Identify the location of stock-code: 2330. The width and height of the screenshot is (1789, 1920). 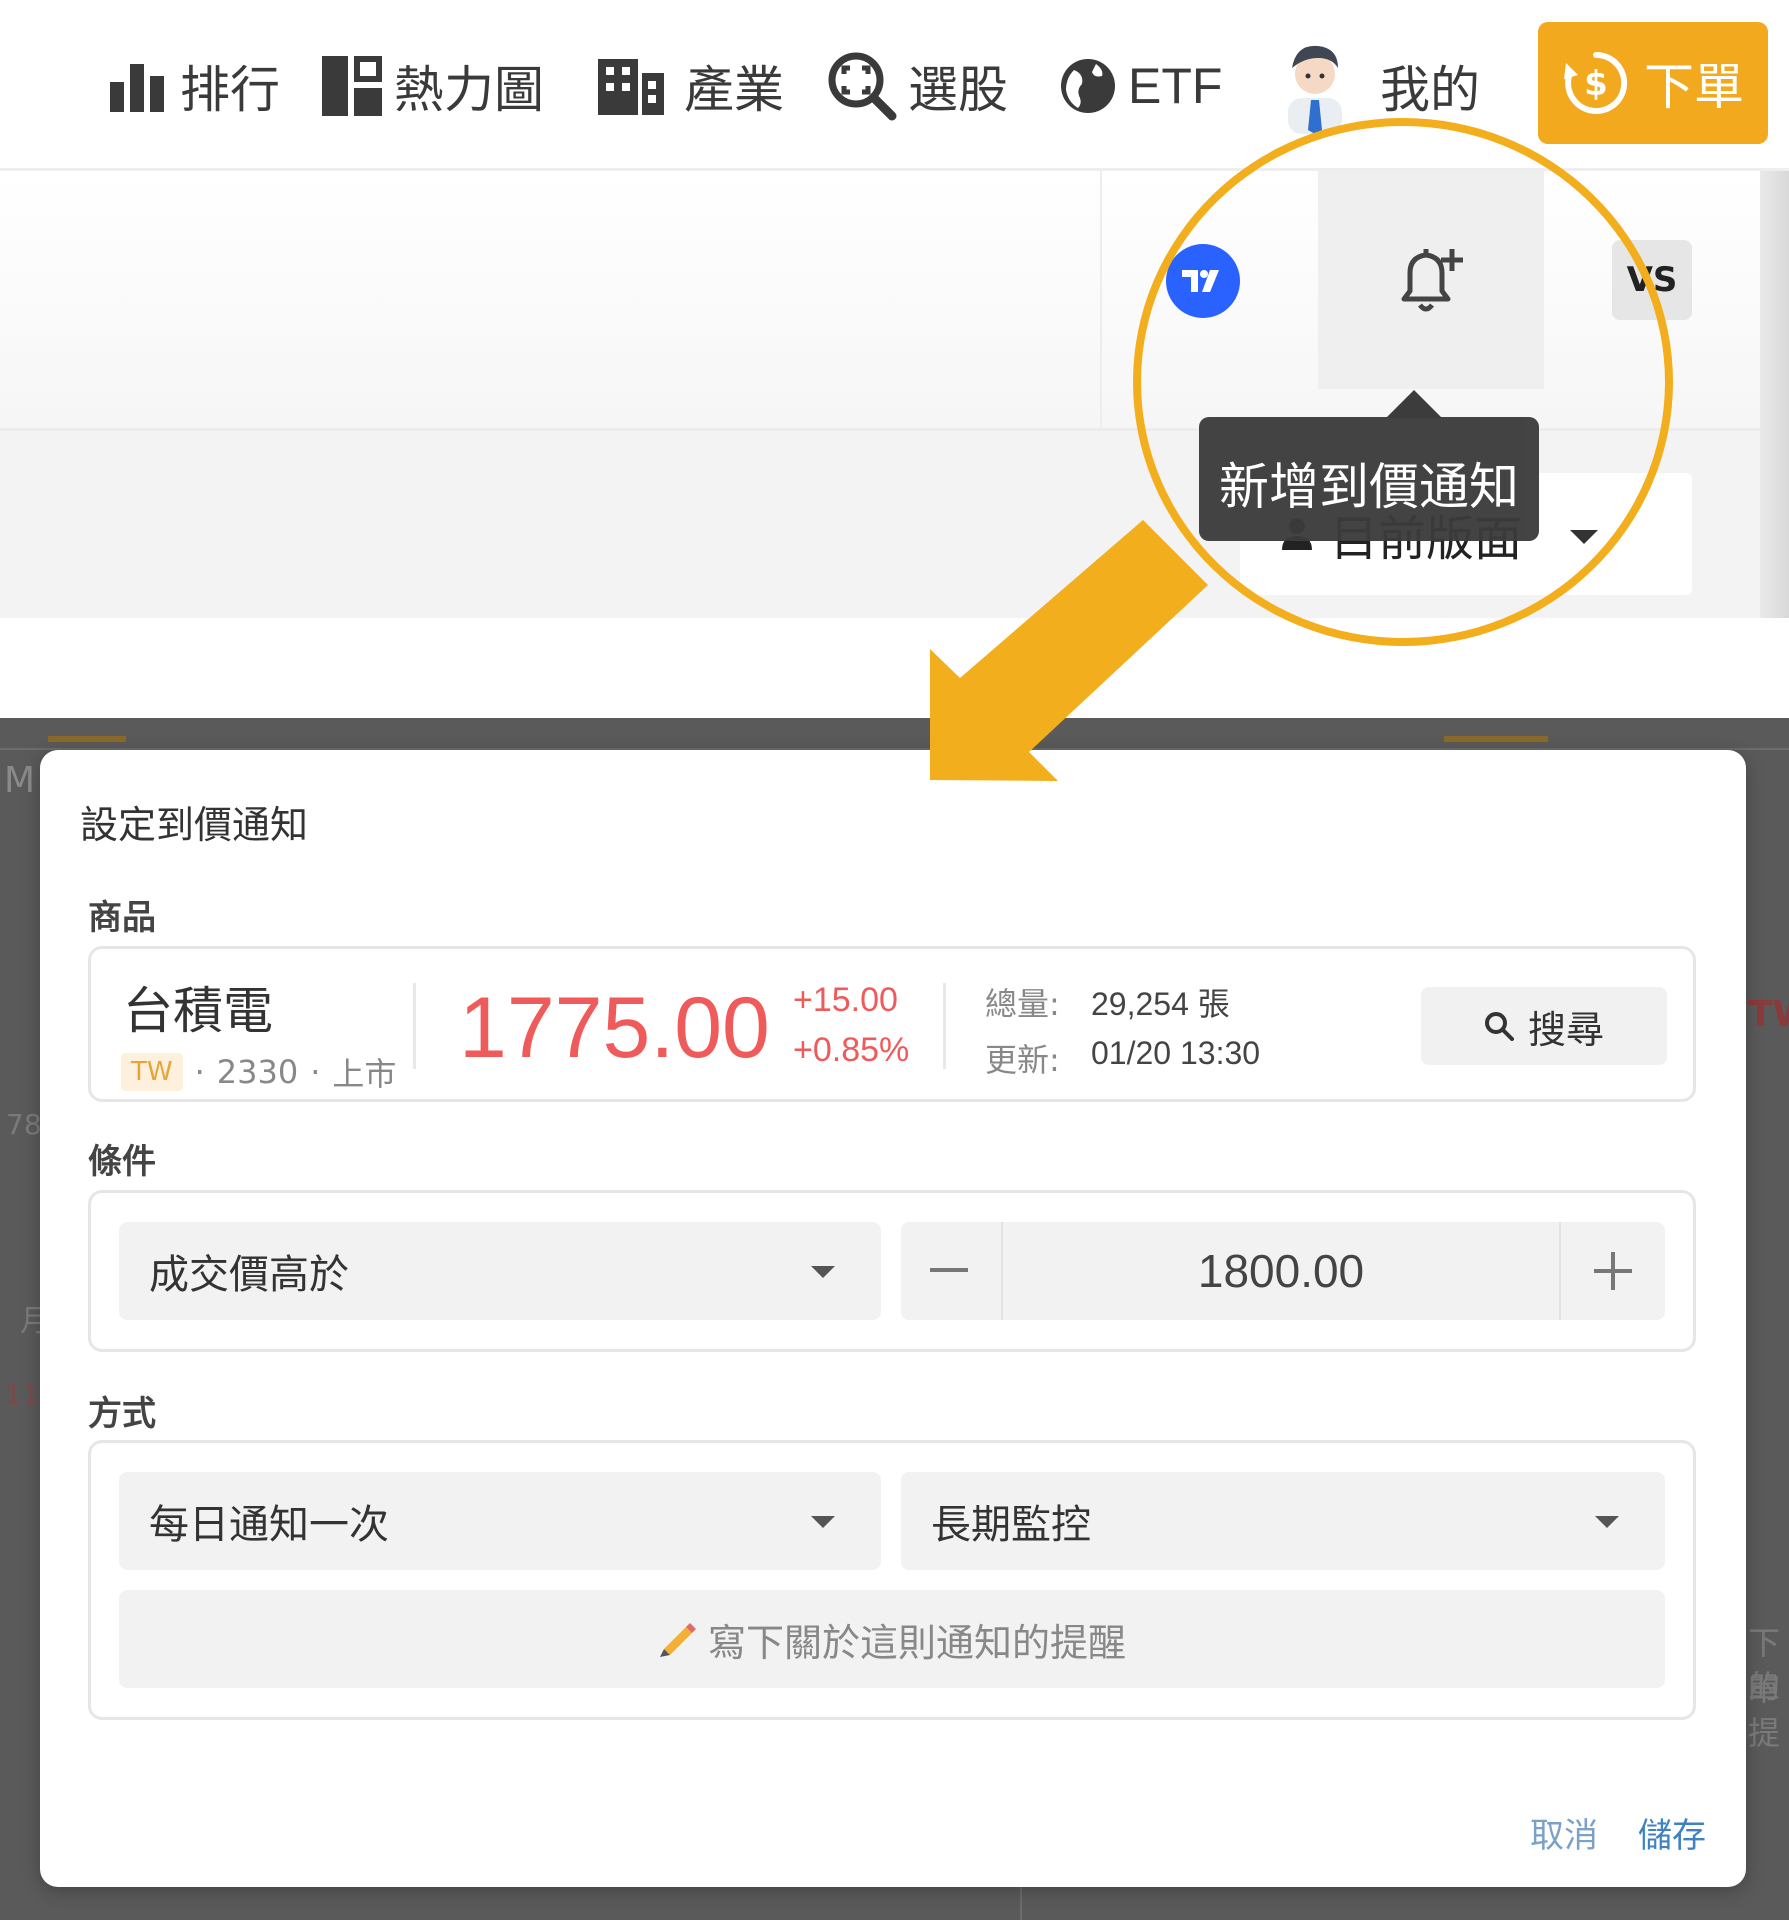
(257, 1072).